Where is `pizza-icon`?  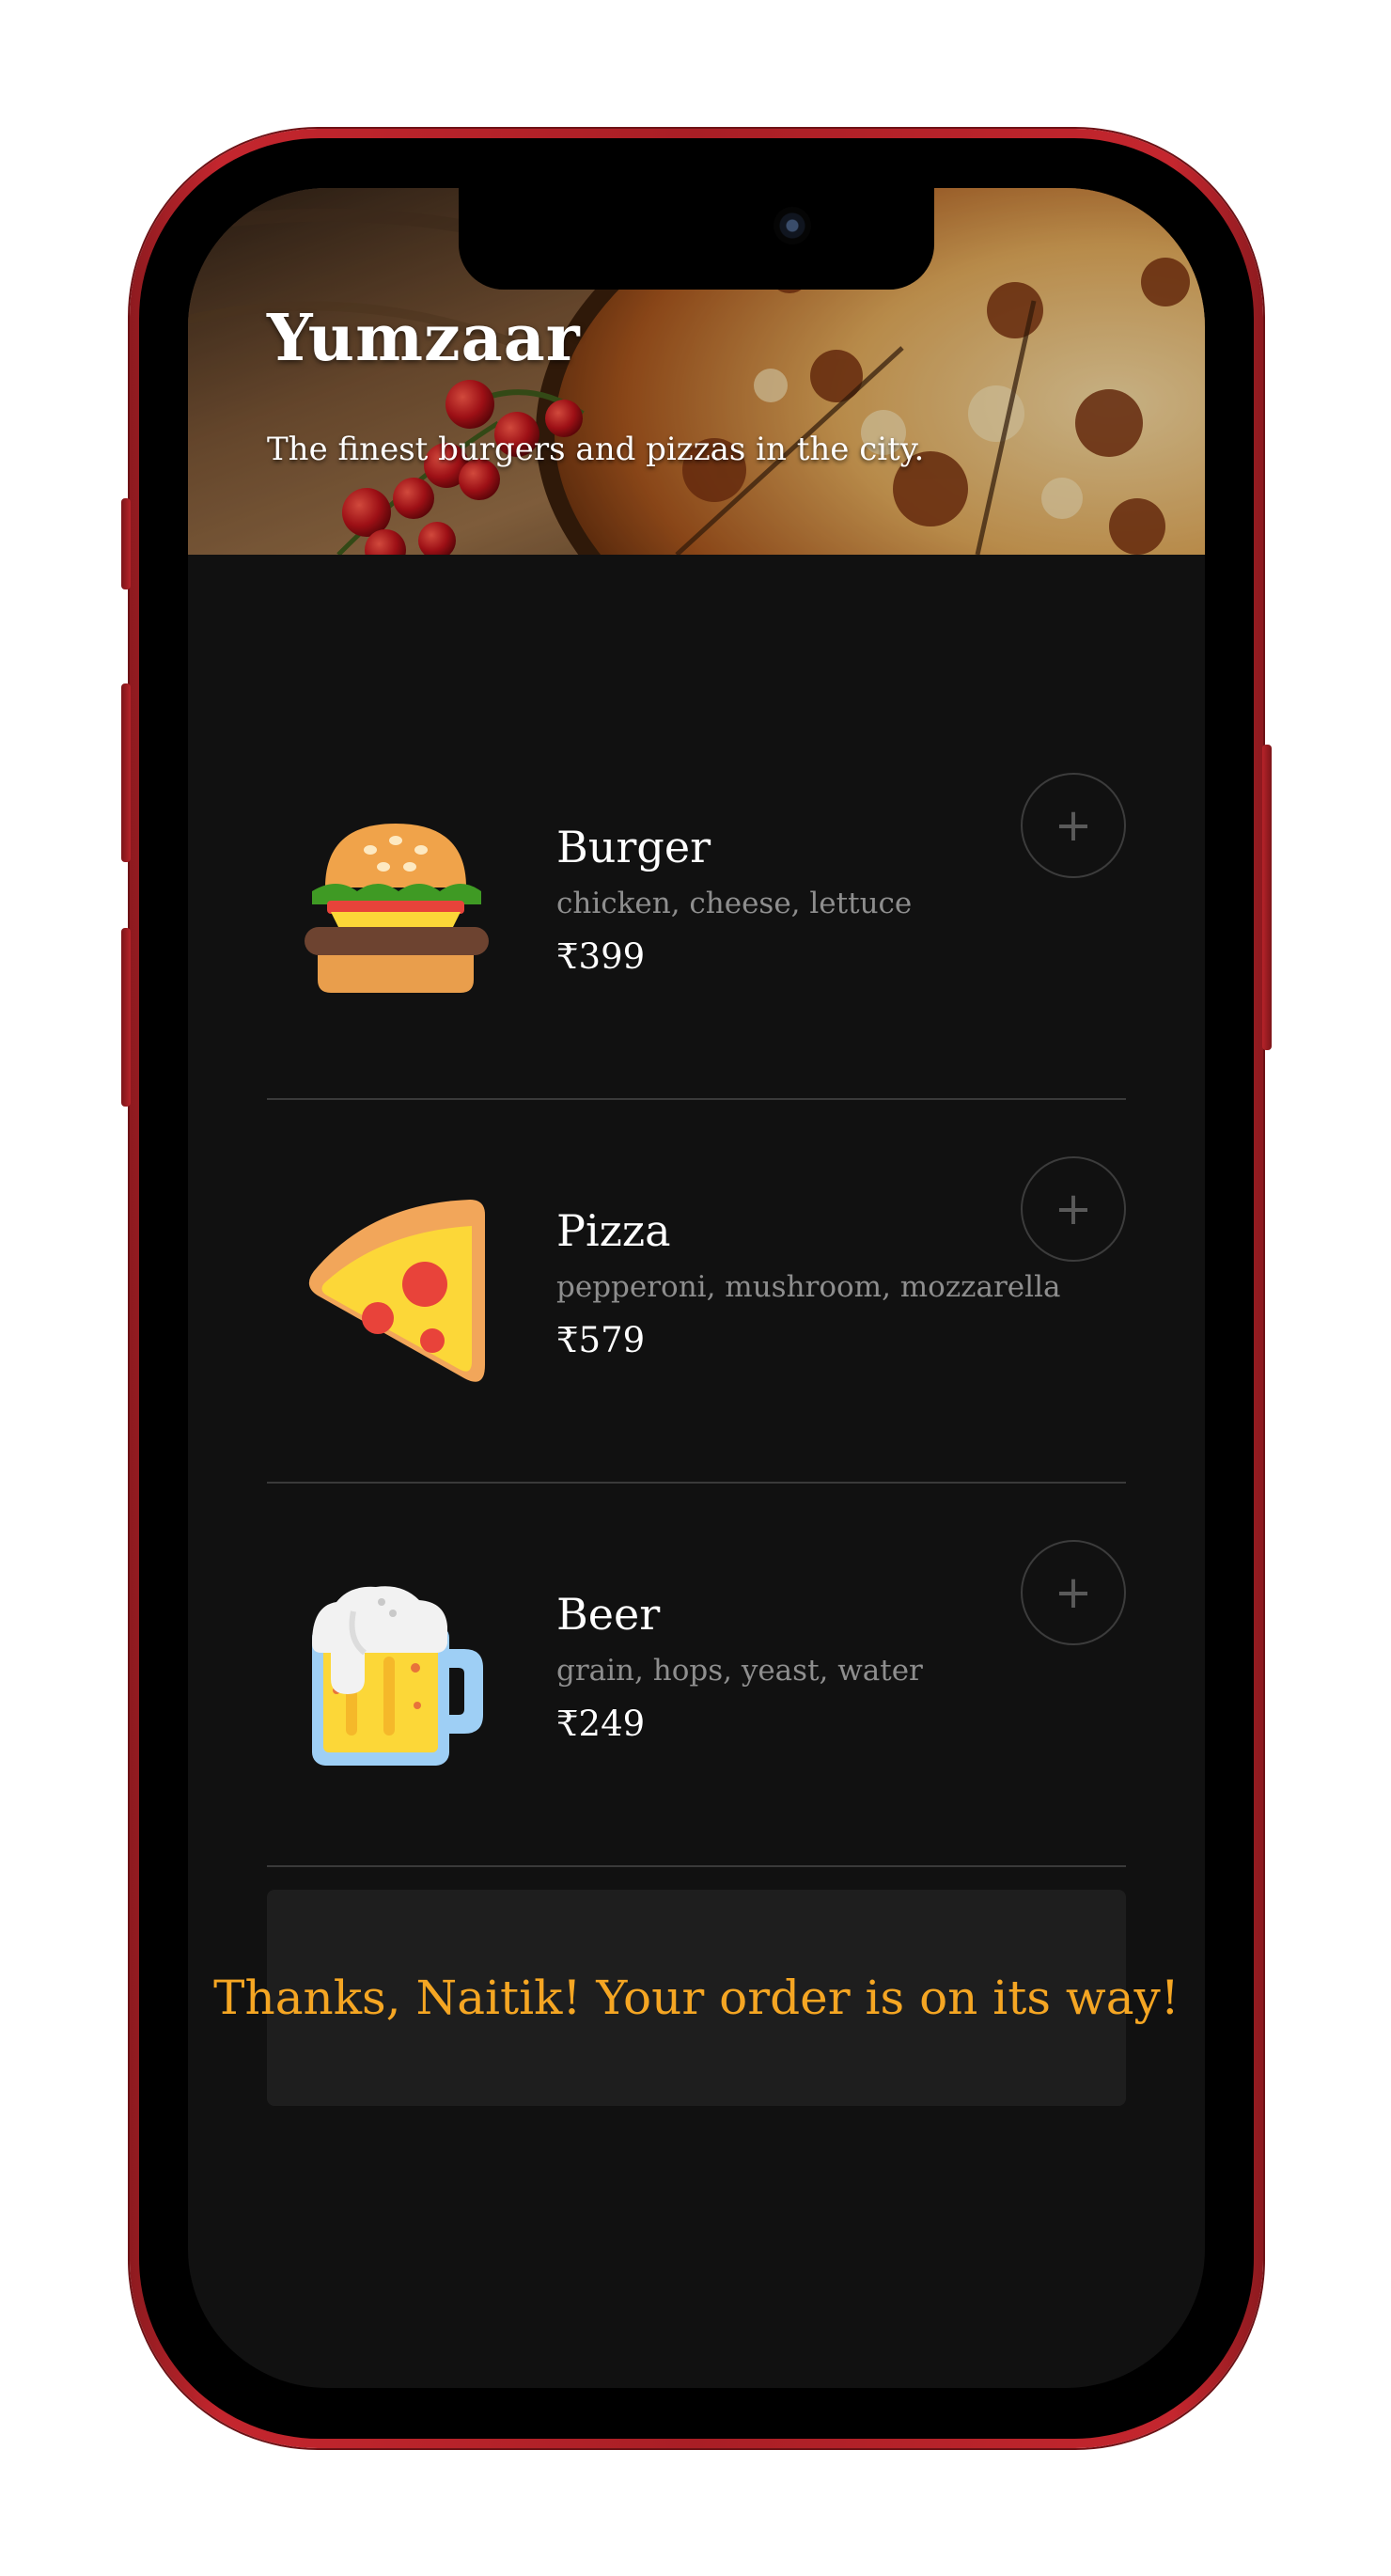
pizza-icon is located at coordinates (397, 1291).